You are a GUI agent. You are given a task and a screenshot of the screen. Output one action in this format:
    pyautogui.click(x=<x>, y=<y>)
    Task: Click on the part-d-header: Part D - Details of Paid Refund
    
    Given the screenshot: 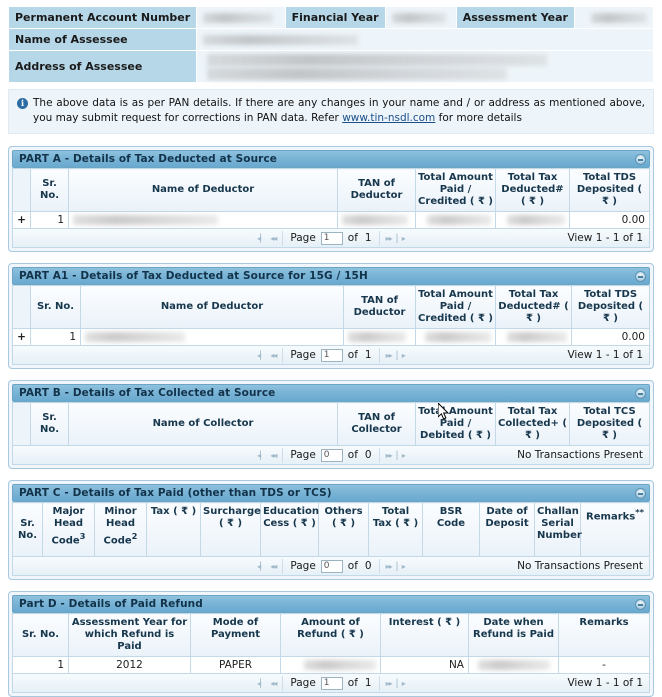 What is the action you would take?
    pyautogui.click(x=331, y=604)
    